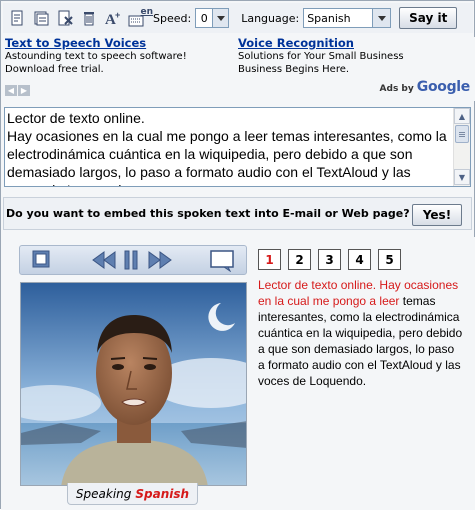 The height and width of the screenshot is (510, 475). I want to click on delete-icon, so click(89, 18).